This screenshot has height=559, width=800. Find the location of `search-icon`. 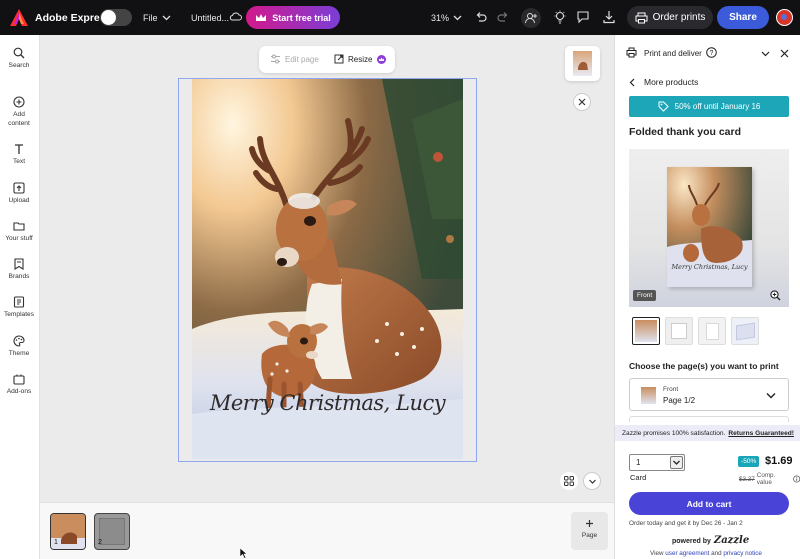

search-icon is located at coordinates (19, 53).